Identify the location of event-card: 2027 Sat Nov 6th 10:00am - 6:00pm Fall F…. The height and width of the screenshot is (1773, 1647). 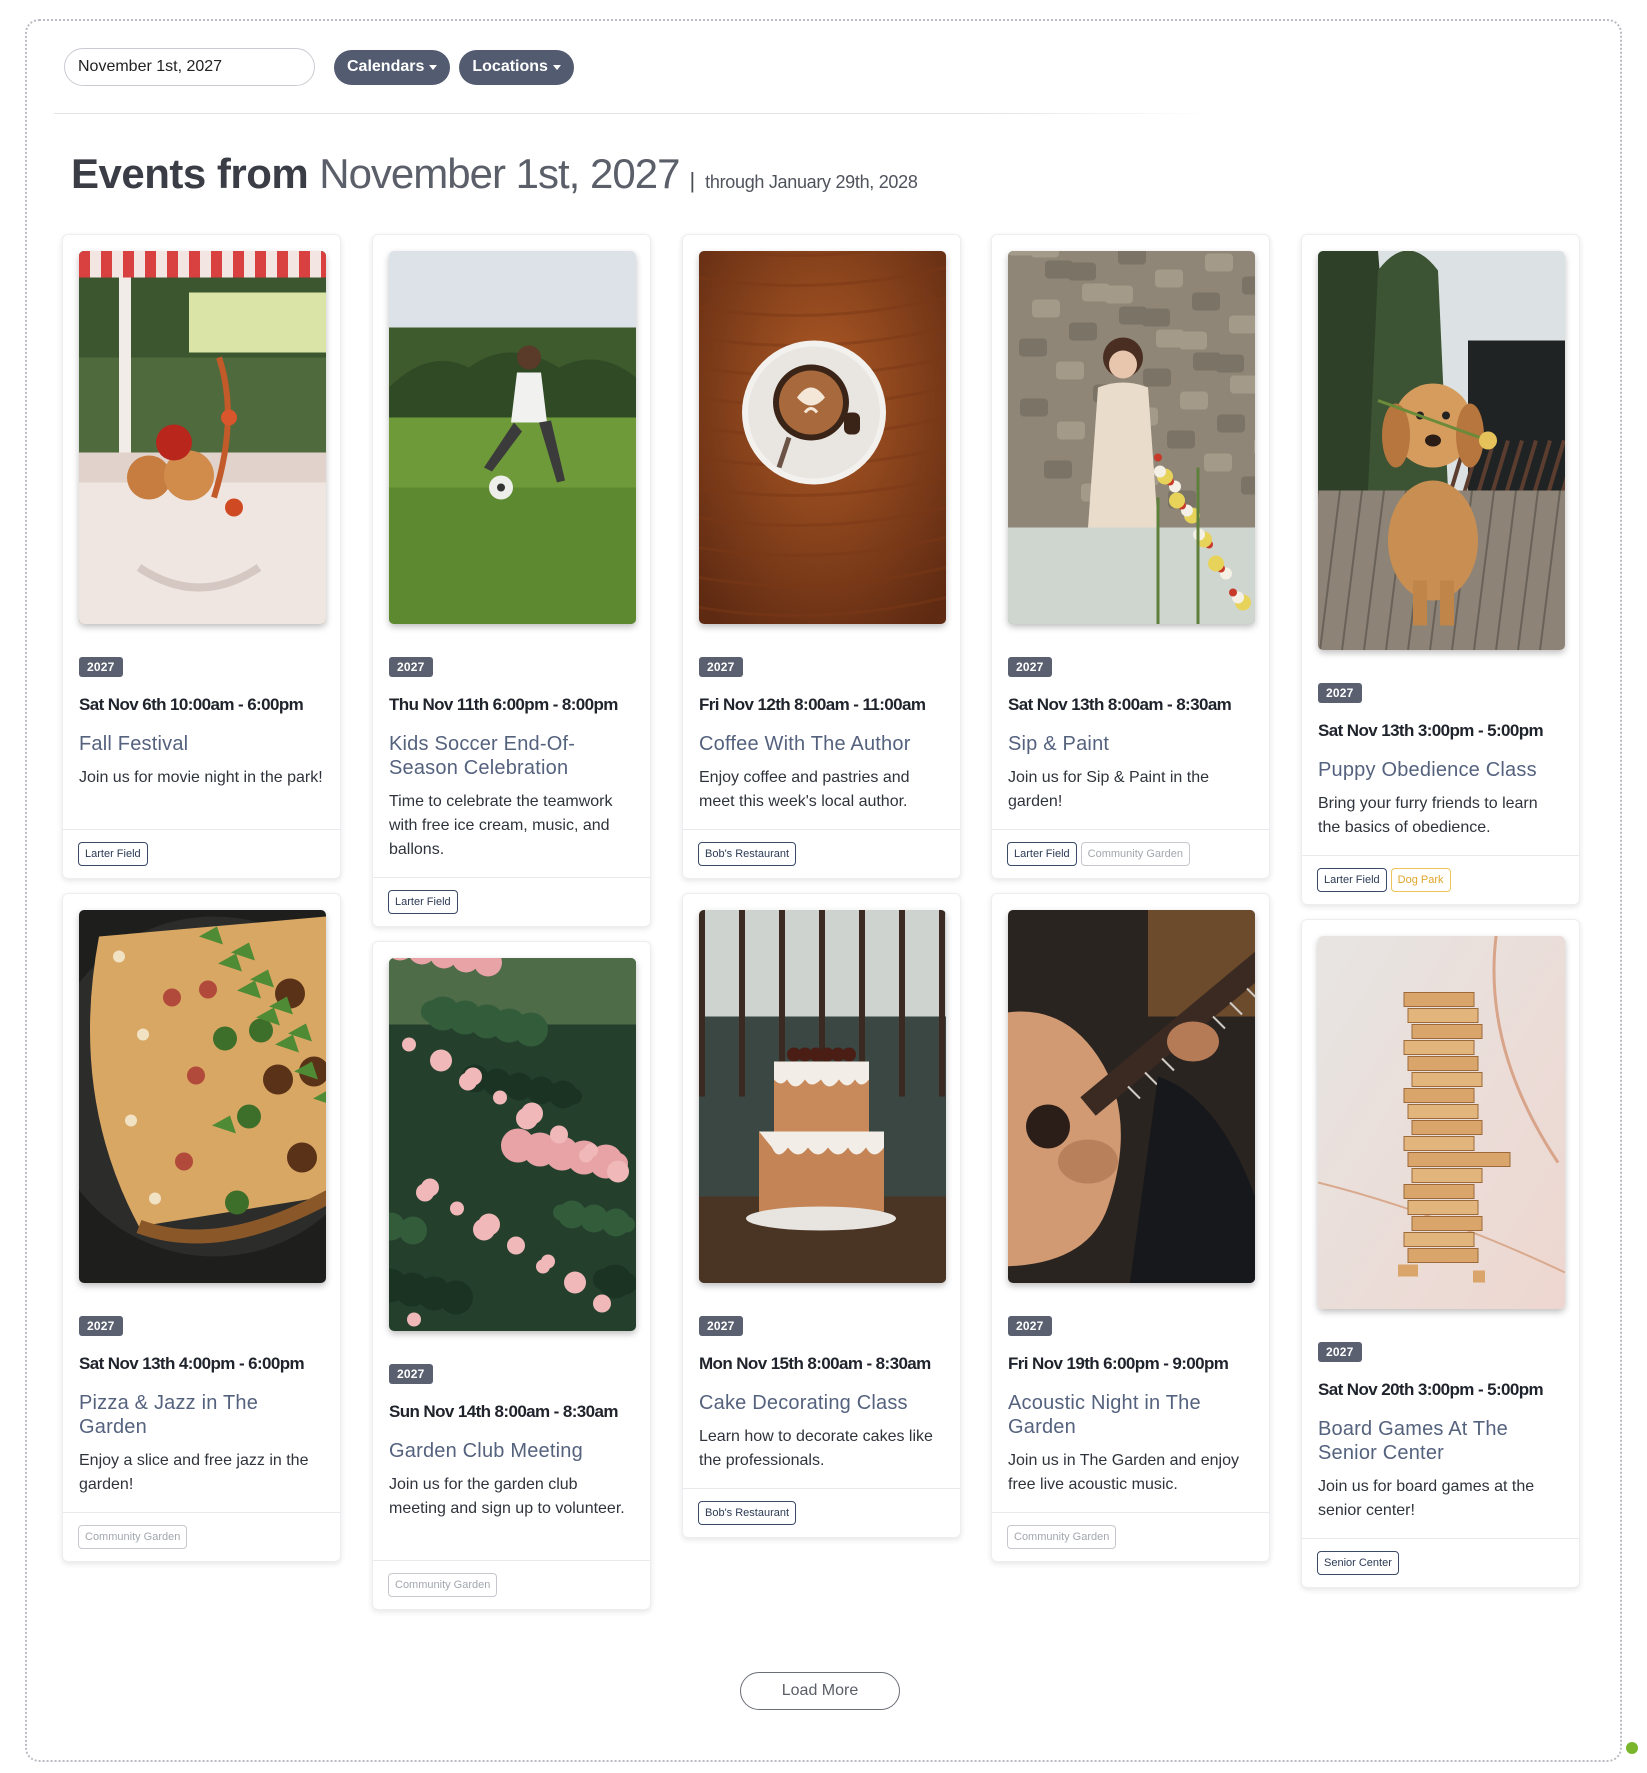
(201, 556).